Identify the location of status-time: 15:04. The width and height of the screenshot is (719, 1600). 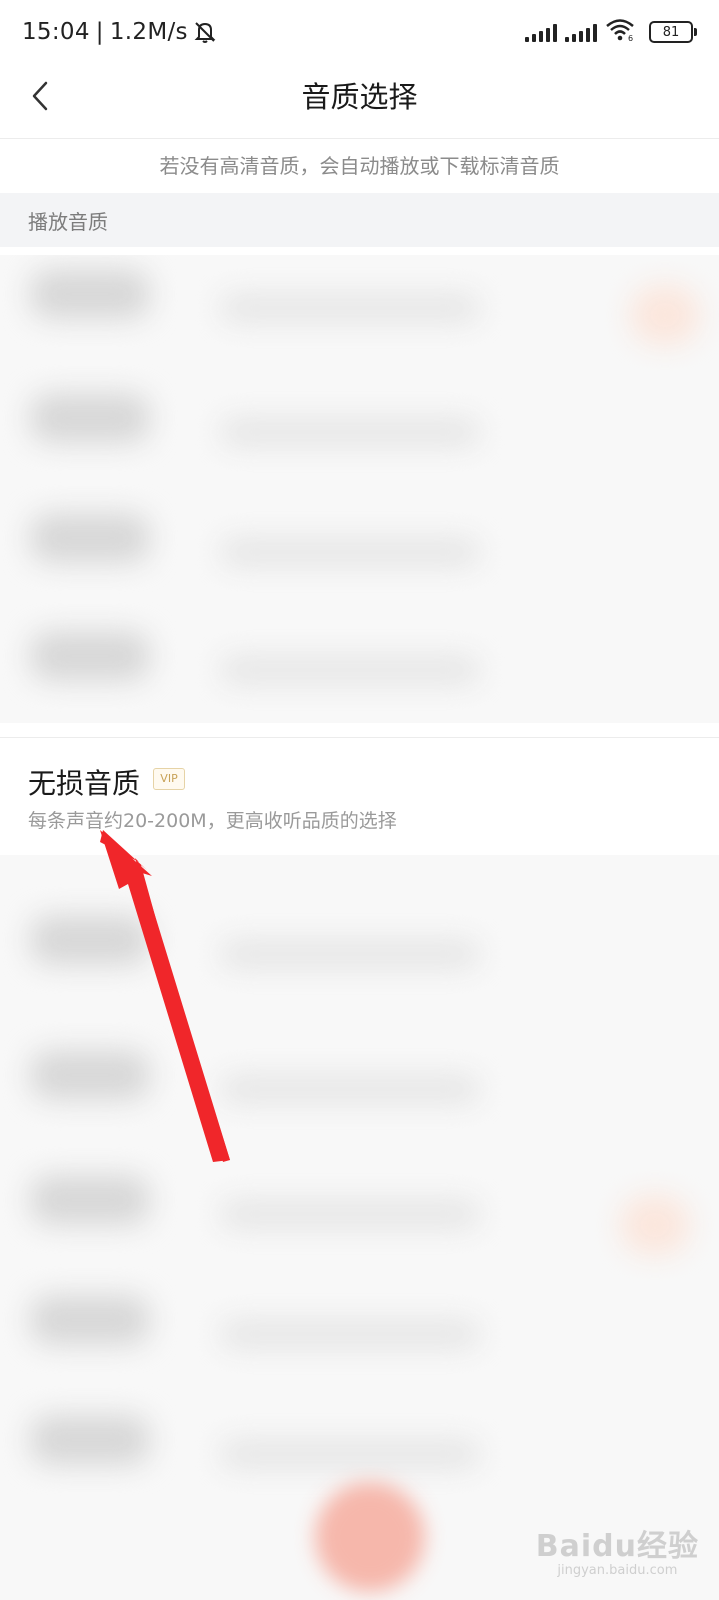
(56, 32).